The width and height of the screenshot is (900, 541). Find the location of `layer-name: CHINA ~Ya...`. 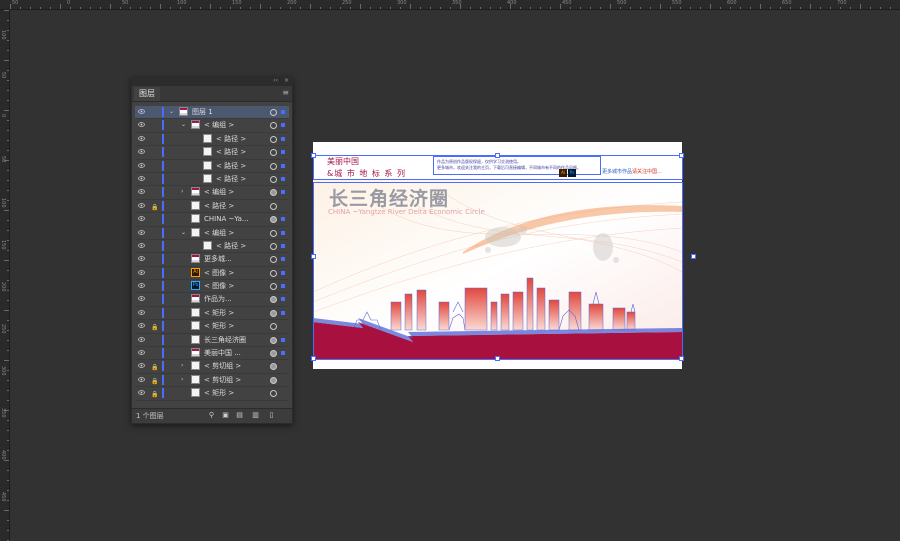

layer-name: CHINA ~Ya... is located at coordinates (226, 219).